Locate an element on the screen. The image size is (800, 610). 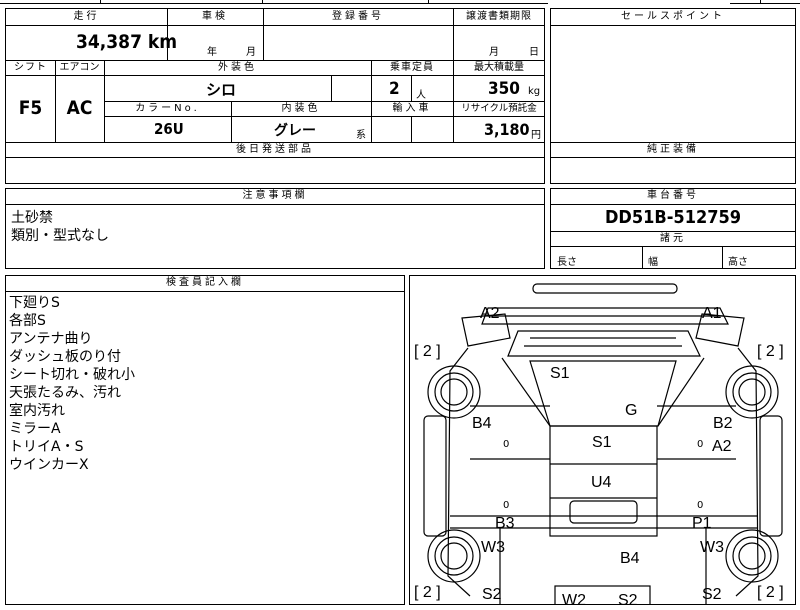
deadline-day-unit: 日 is located at coordinates (534, 52).